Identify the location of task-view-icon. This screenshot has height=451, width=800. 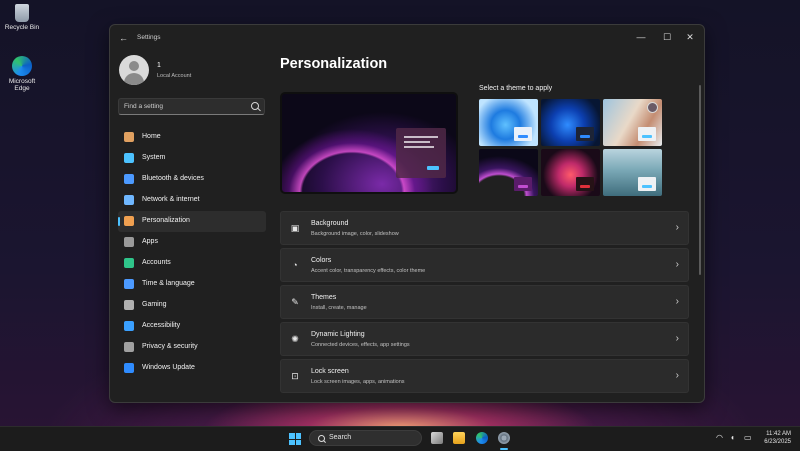
(437, 438).